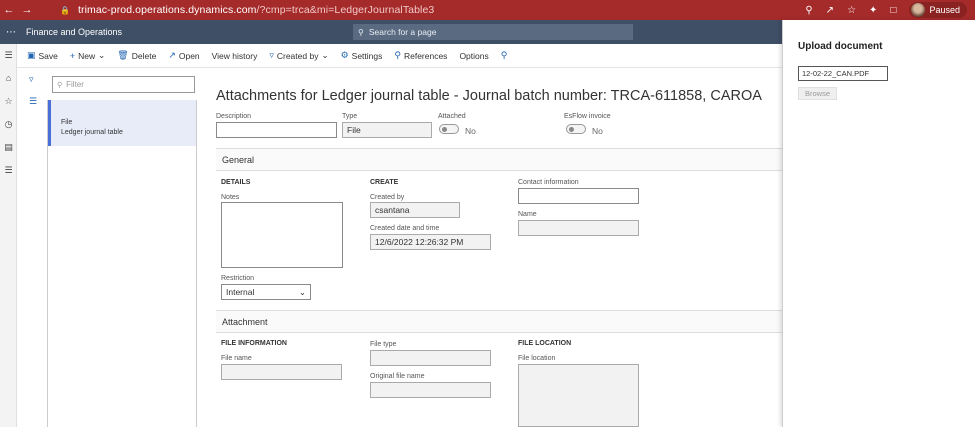 The width and height of the screenshot is (975, 427). What do you see at coordinates (9, 10) in the screenshot?
I see `back-arrow-icon: ←` at bounding box center [9, 10].